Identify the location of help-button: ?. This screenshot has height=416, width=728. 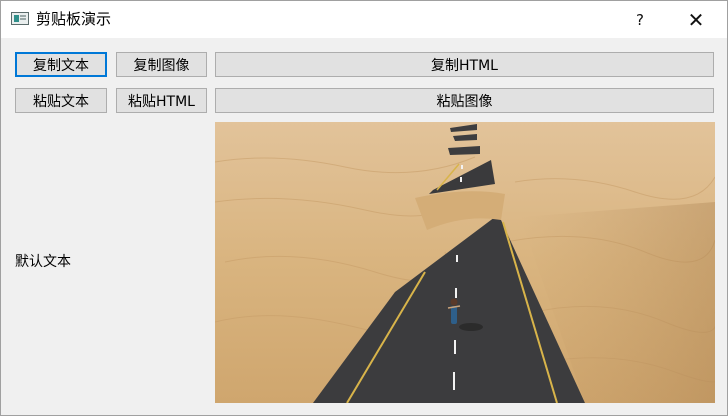
(640, 19).